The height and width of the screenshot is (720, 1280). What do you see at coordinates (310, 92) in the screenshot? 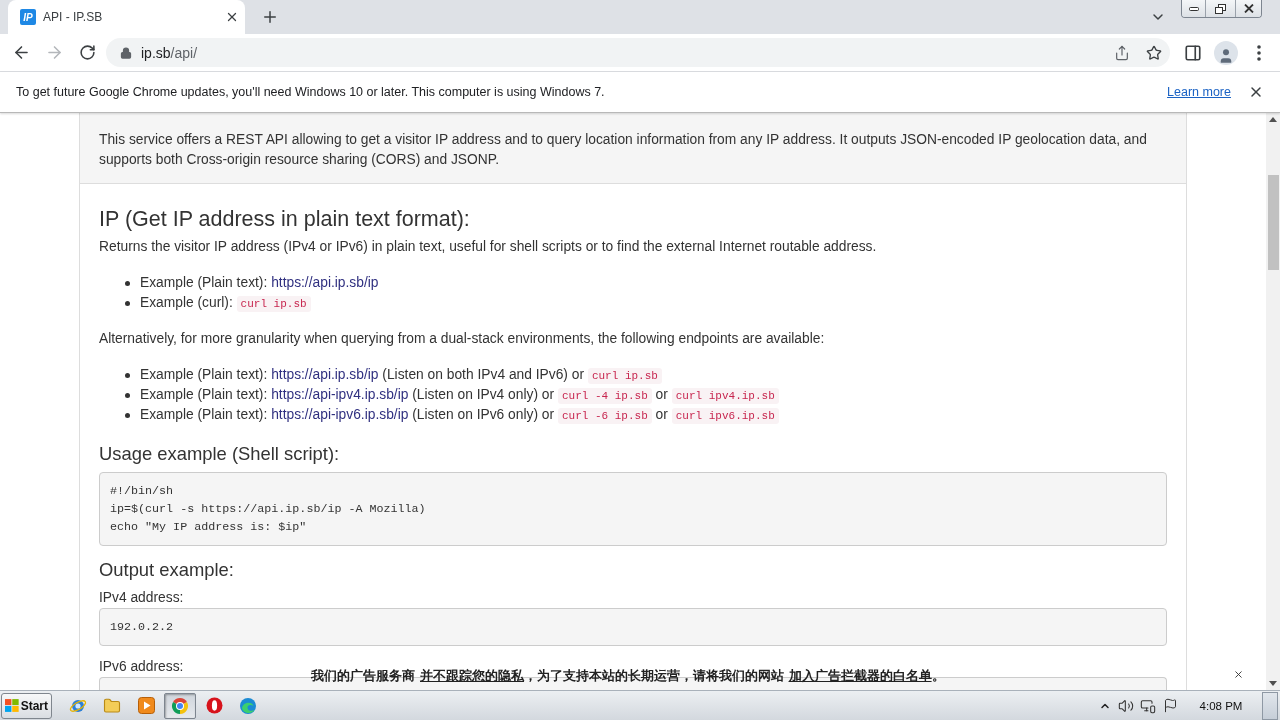
I see `infobar-message: To get future Google Chrome updates, you'll need Windows 10 or later. This computer is using Windows 7.` at bounding box center [310, 92].